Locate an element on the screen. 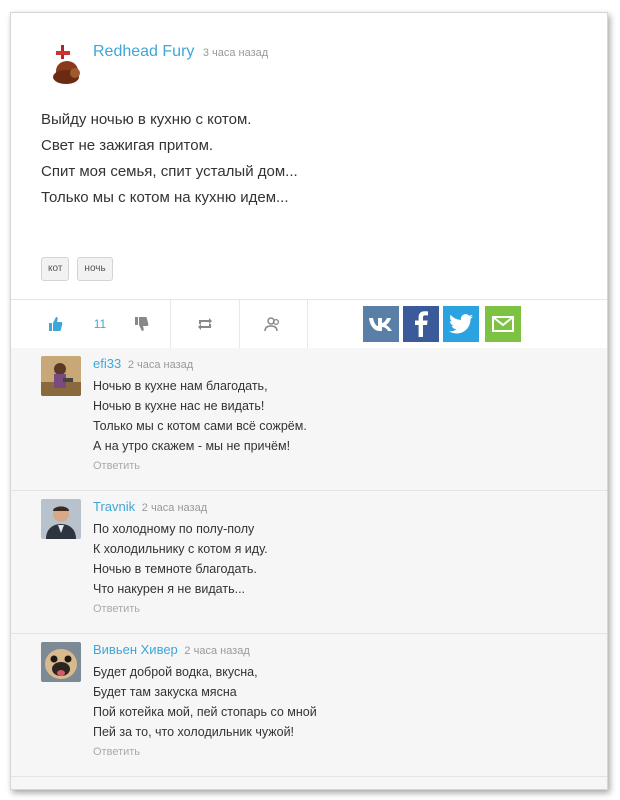  facebook-share-button is located at coordinates (421, 324).